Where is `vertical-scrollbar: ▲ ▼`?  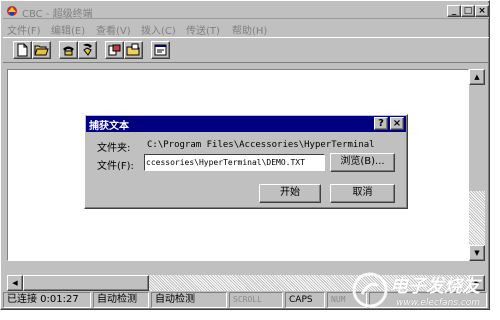 vertical-scrollbar: ▲ ▼ is located at coordinates (477, 165).